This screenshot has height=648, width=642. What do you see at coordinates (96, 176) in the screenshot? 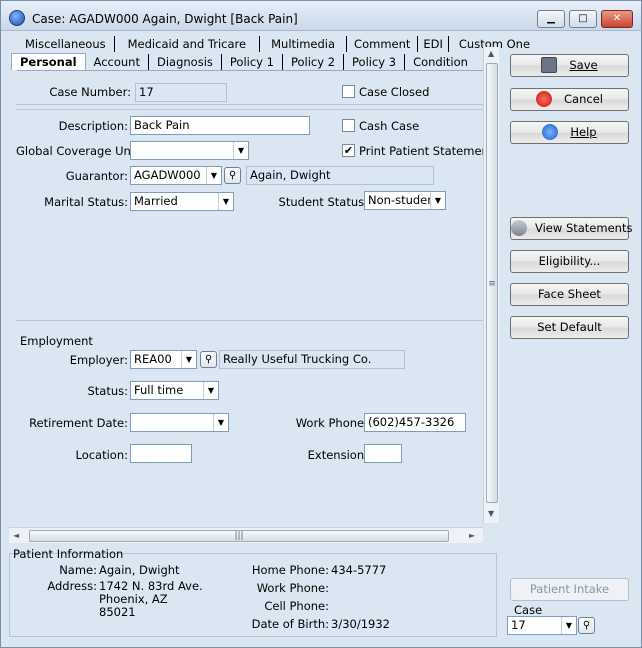
I see `guarantor-label: Guarantor:` at bounding box center [96, 176].